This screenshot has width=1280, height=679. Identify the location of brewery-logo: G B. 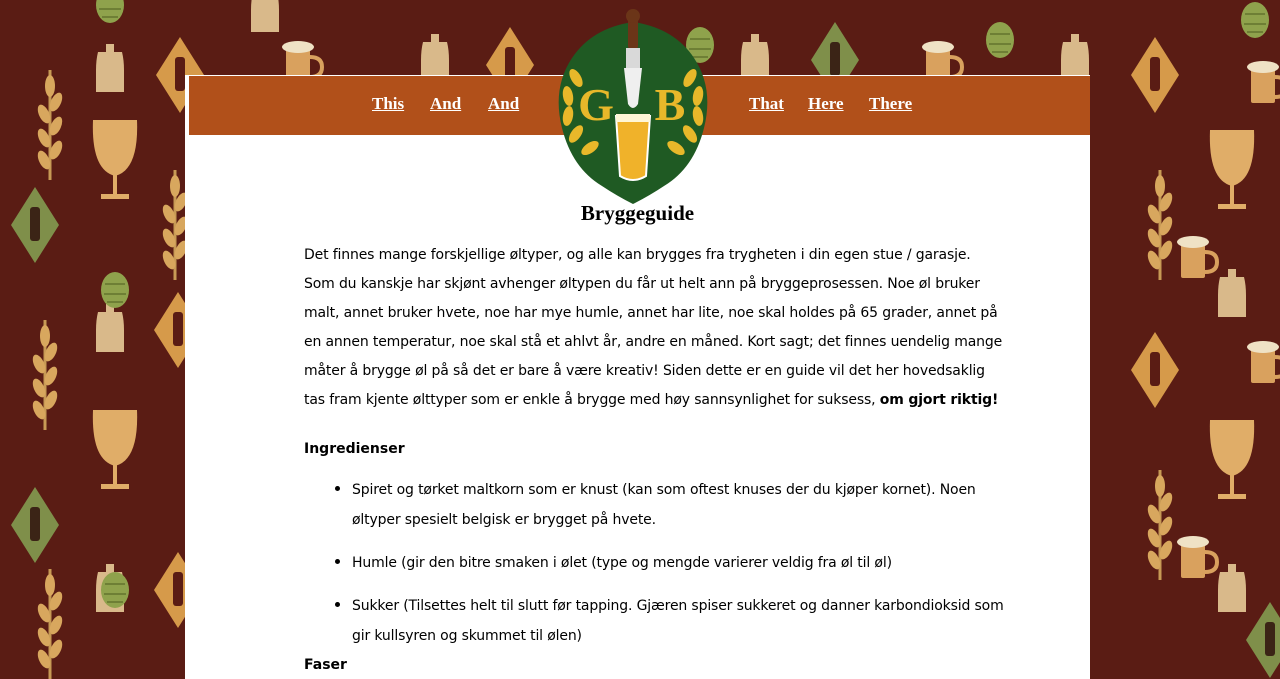
(633, 106).